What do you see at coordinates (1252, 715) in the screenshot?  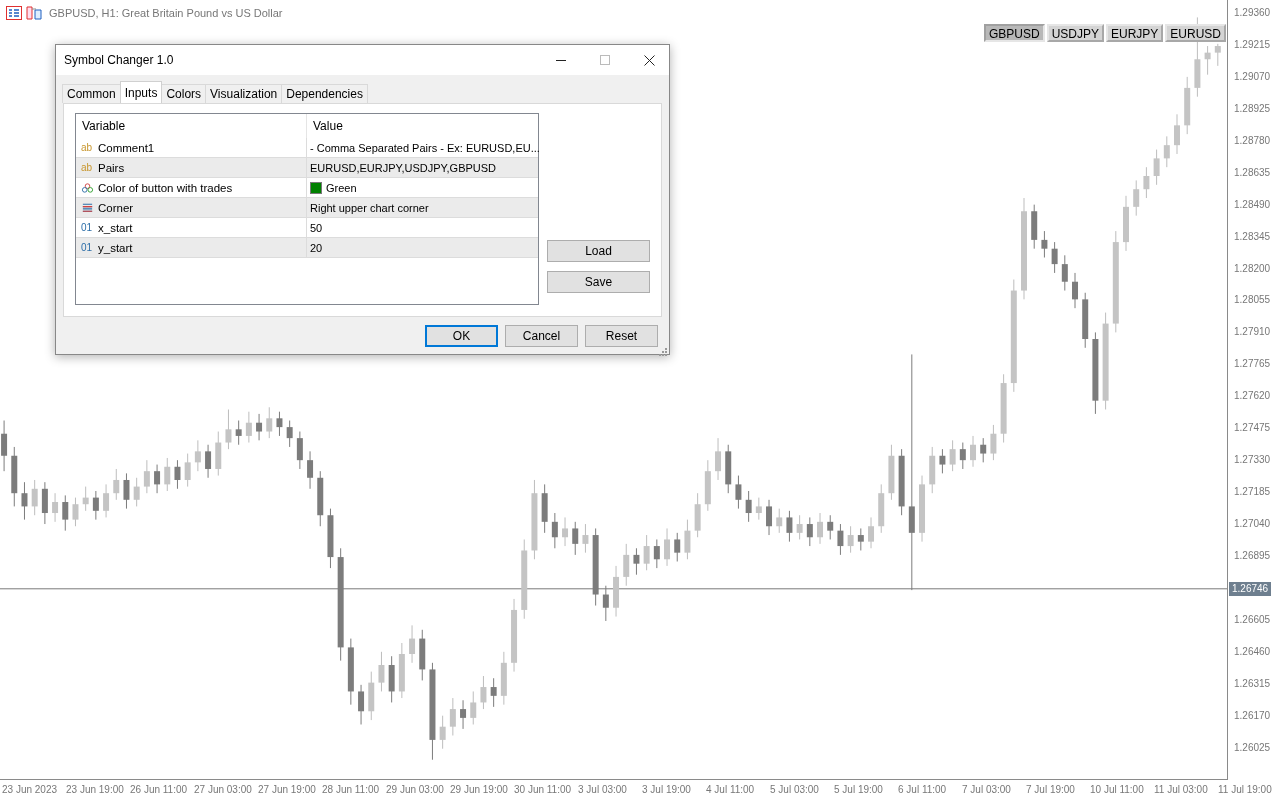 I see `price-tick-label: 1.26170` at bounding box center [1252, 715].